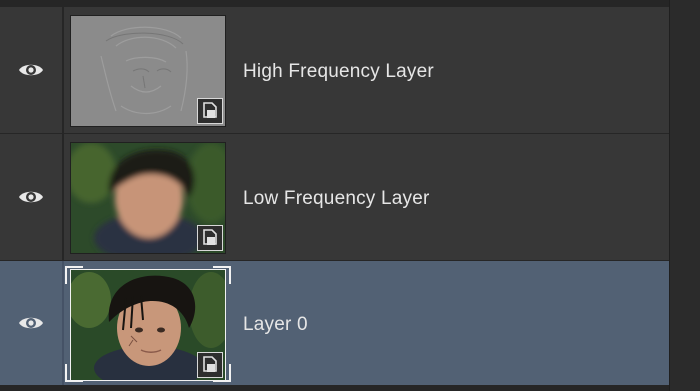  What do you see at coordinates (338, 71) in the screenshot?
I see `layer-name: High Frequency Layer` at bounding box center [338, 71].